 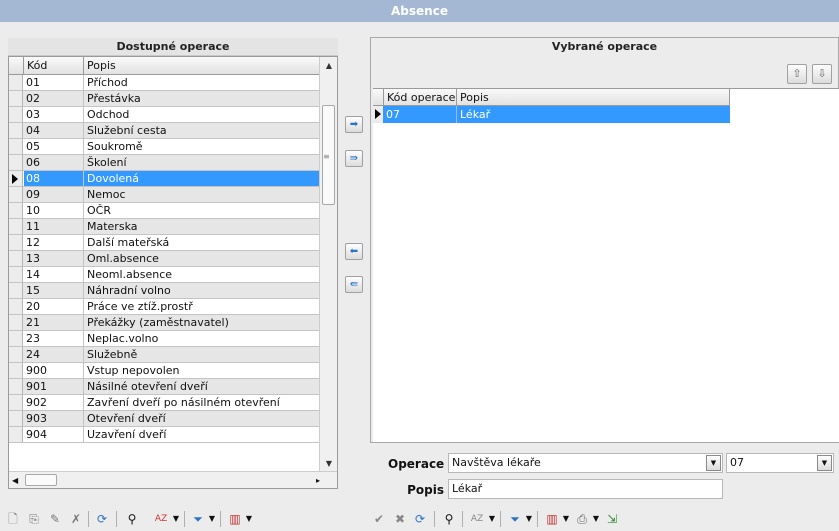 I want to click on table-row: 901 Násilné otevření dveří, so click(x=164, y=387).